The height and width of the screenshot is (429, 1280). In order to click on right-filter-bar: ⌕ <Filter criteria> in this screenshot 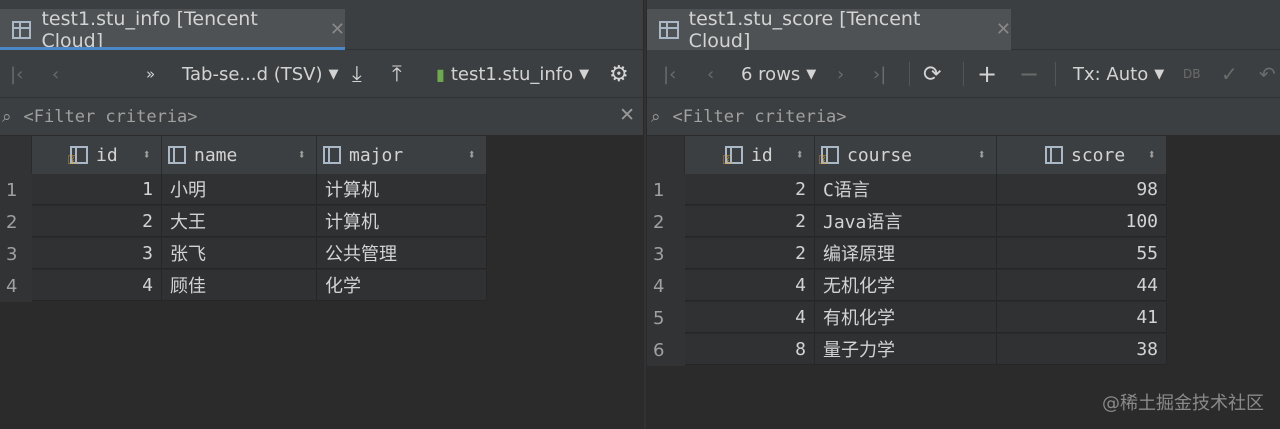, I will do `click(963, 117)`.